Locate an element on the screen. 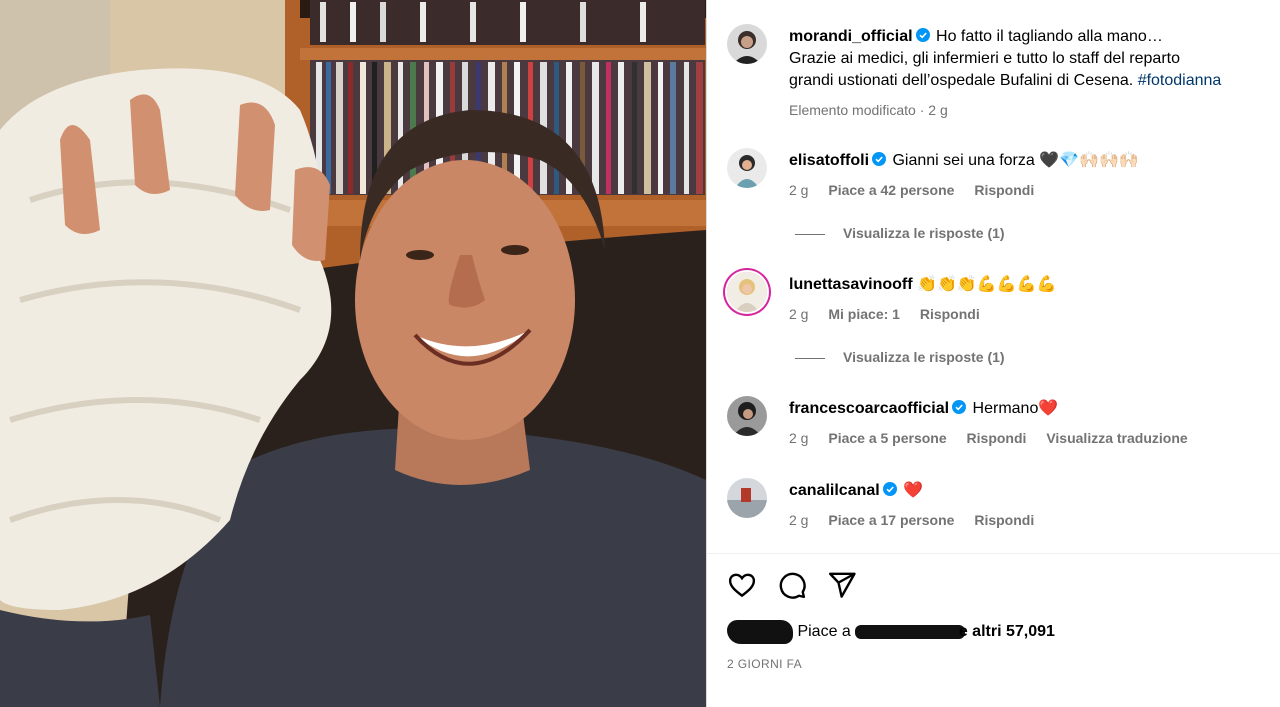 Image resolution: width=1280 pixels, height=707 pixels. comment-text: 👏👏👏💪💪💪💪 is located at coordinates (987, 284).